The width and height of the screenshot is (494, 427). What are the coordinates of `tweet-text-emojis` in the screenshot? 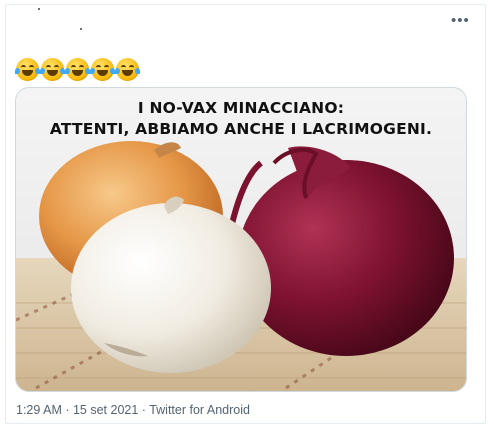 It's located at (77, 69).